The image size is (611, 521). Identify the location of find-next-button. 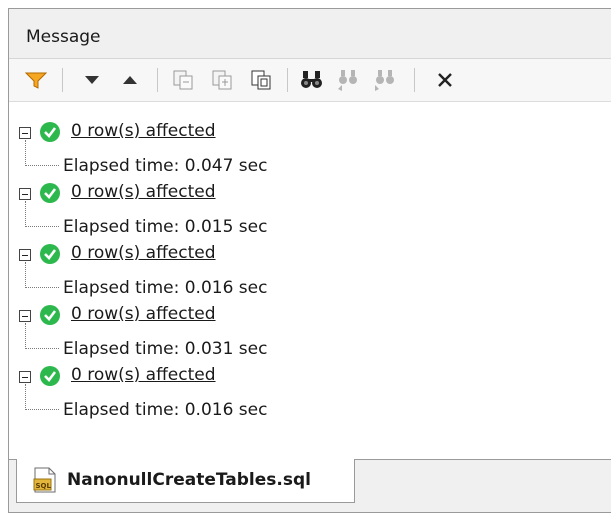
(385, 80).